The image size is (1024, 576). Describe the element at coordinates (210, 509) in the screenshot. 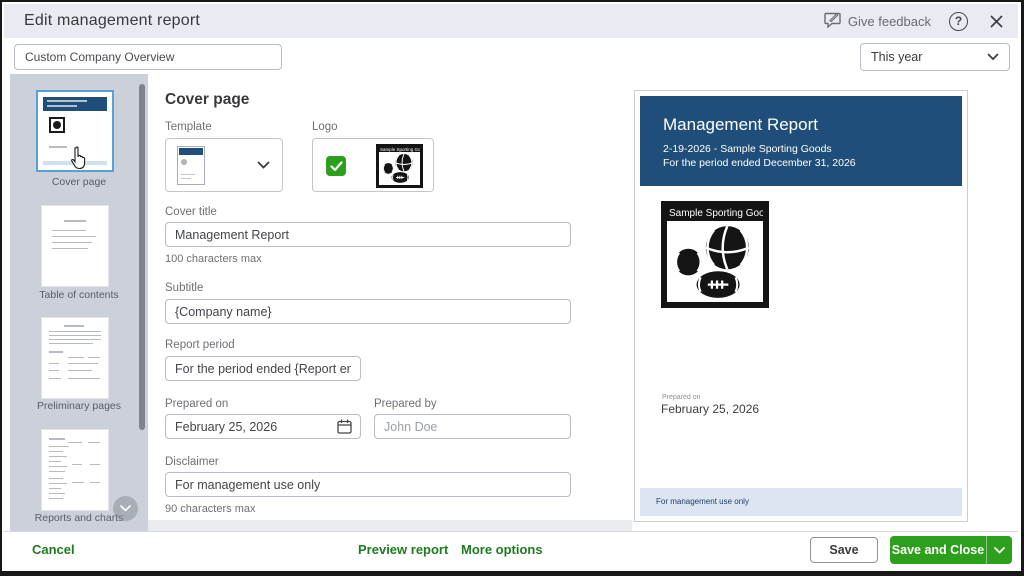

I see `disclaimer-helper: 90 characters max` at that location.